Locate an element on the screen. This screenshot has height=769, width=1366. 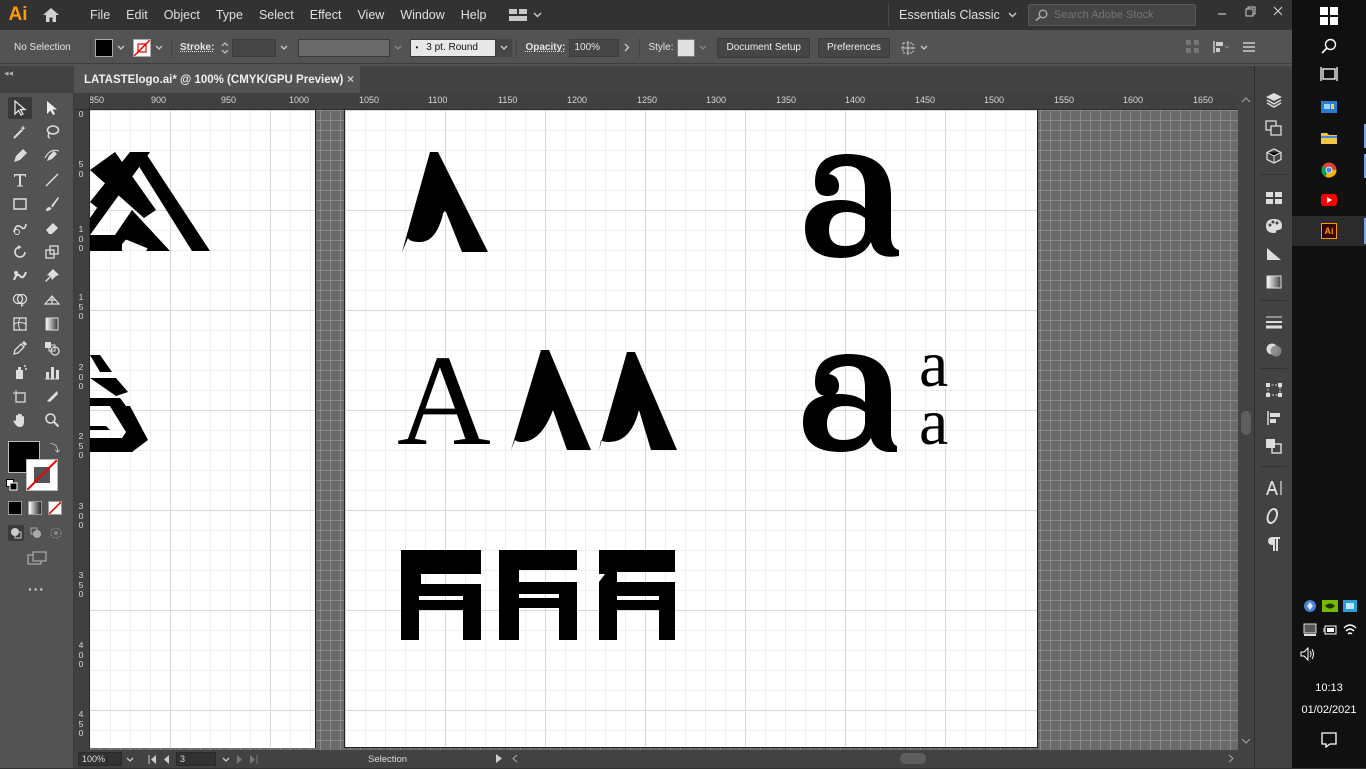
stock-search-box is located at coordinates (1112, 15).